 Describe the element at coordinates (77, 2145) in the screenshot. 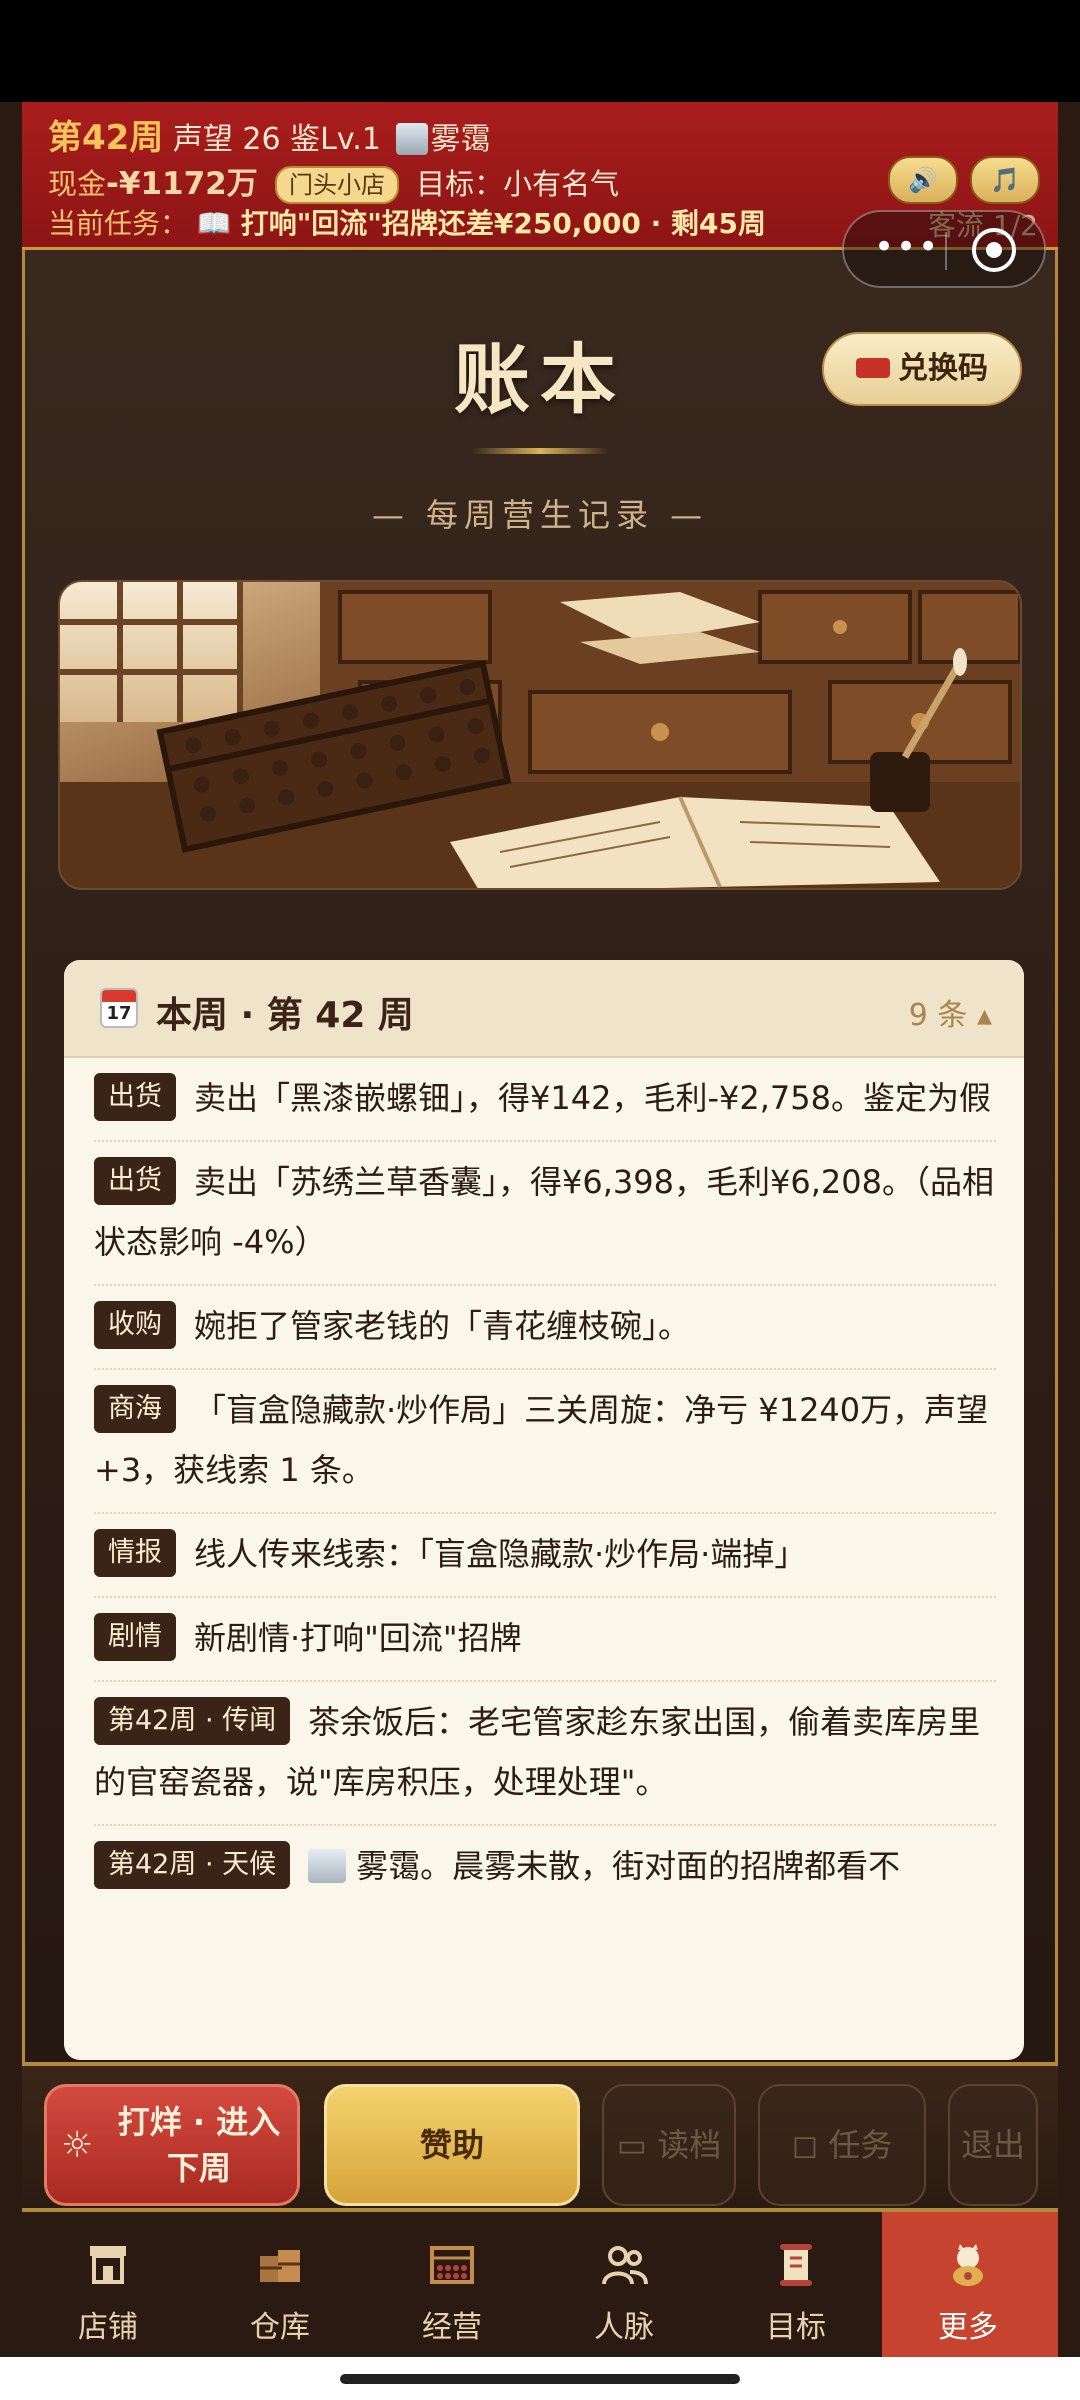

I see `sun-icon: ☼` at that location.